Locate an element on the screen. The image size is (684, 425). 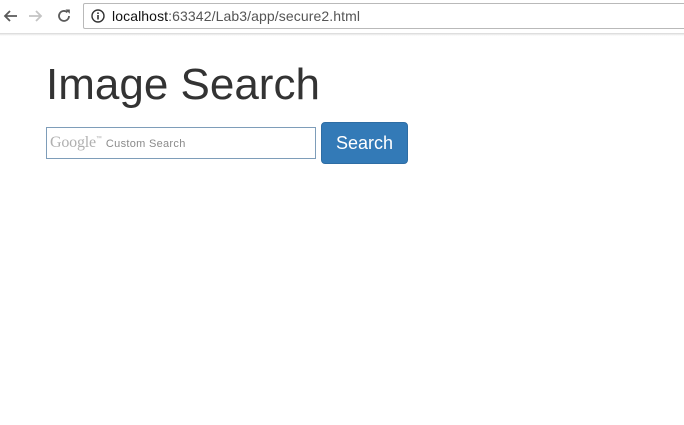
browser-toolbar: localhost:63342/Lab3/app/secure2.html is located at coordinates (342, 16).